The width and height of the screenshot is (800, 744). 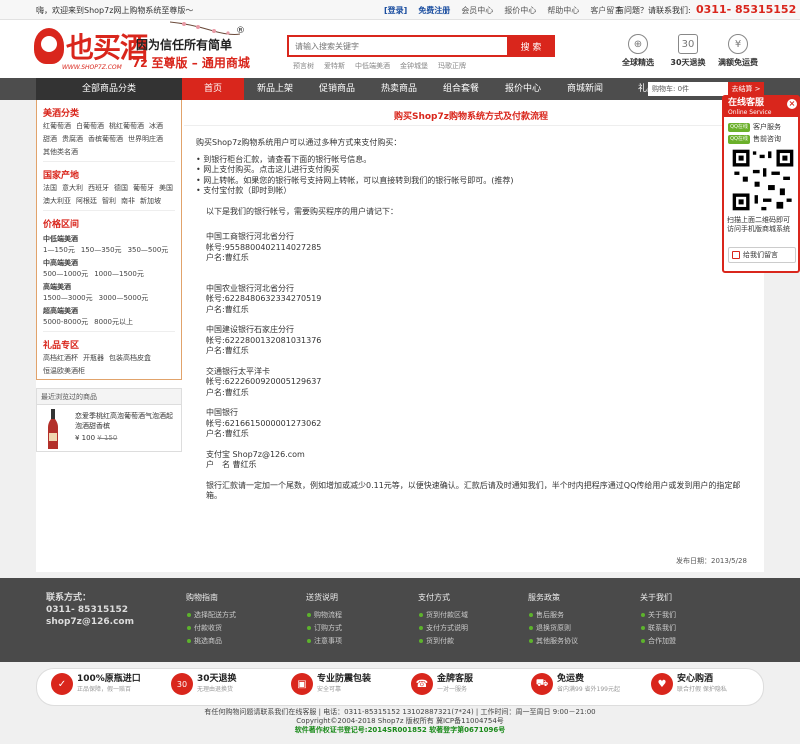 What do you see at coordinates (86, 201) in the screenshot?
I see `country-link: 阿根廷` at bounding box center [86, 201].